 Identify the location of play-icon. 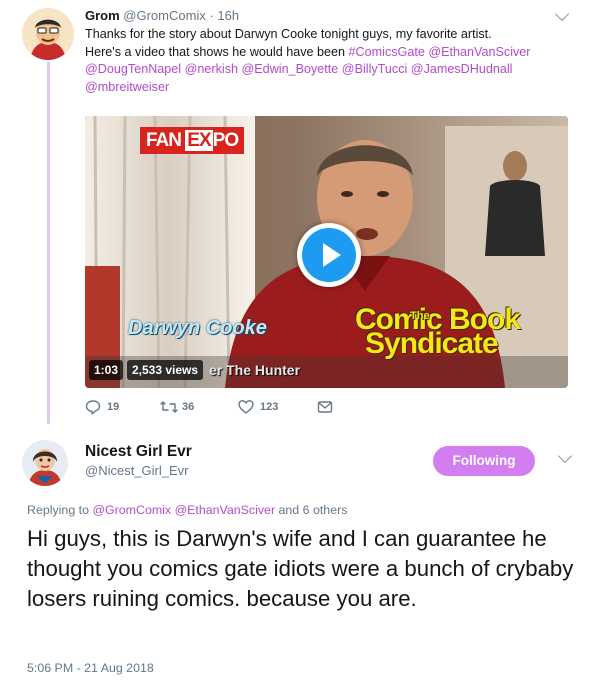
(329, 255).